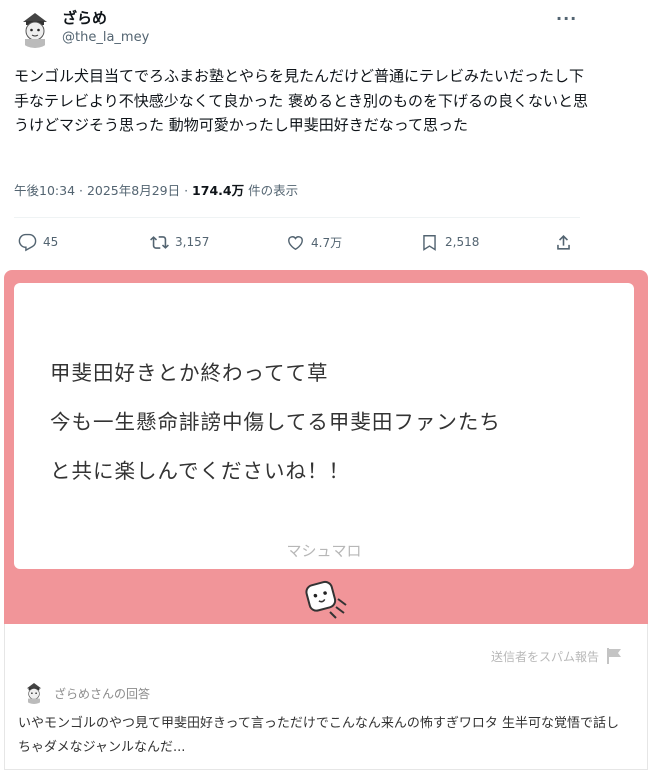  I want to click on share-button, so click(563, 242).